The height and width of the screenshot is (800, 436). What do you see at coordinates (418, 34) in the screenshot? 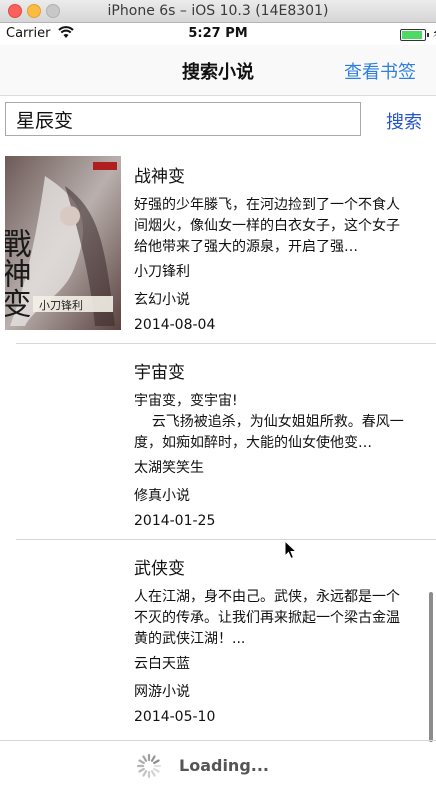
I see `battery-icon: ⚡` at bounding box center [418, 34].